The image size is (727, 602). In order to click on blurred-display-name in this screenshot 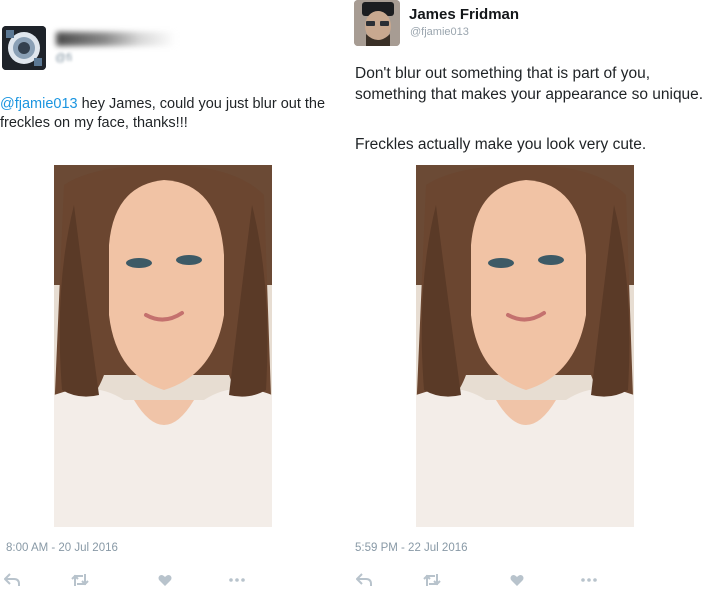, I will do `click(116, 39)`.